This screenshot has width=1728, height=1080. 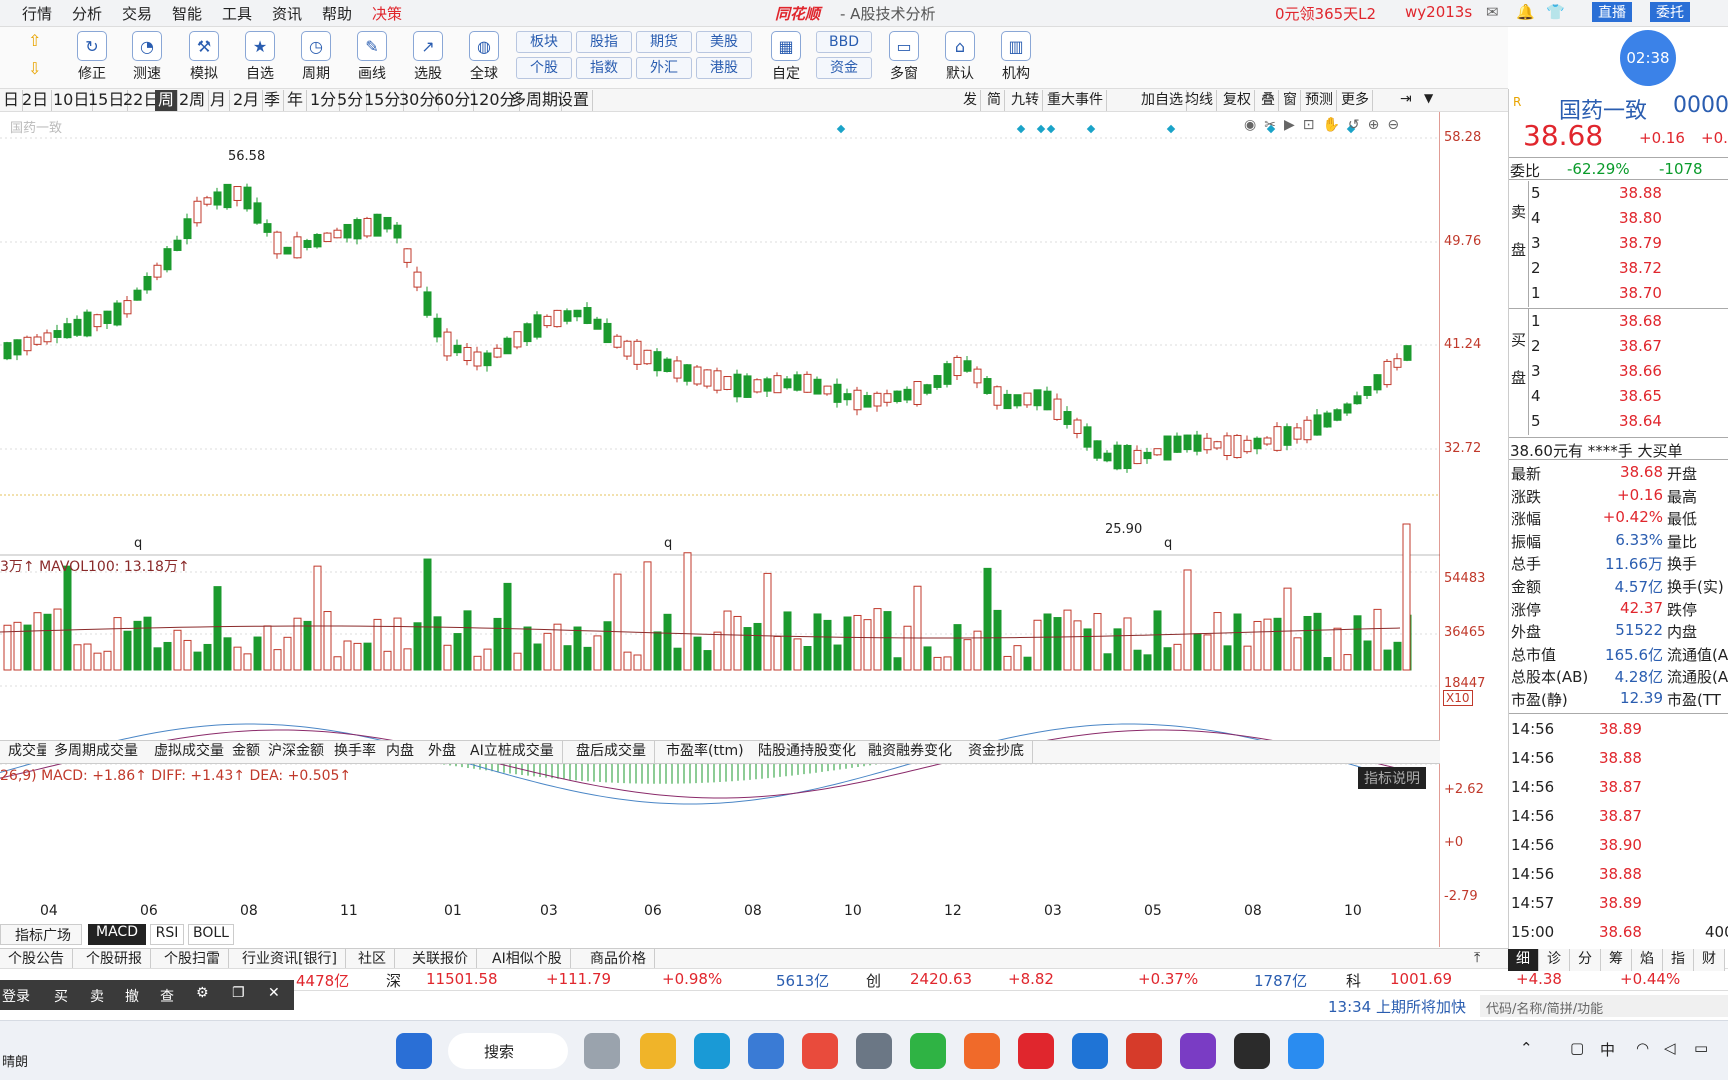 I want to click on entrust-button: 委托, so click(x=1670, y=12).